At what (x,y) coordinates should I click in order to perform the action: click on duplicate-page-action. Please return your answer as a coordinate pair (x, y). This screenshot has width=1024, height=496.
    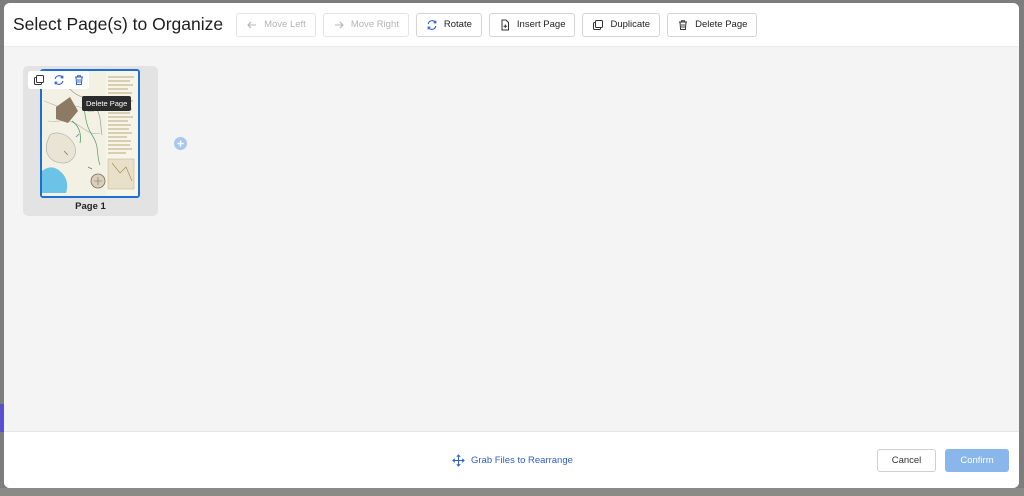
    Looking at the image, I should click on (38, 80).